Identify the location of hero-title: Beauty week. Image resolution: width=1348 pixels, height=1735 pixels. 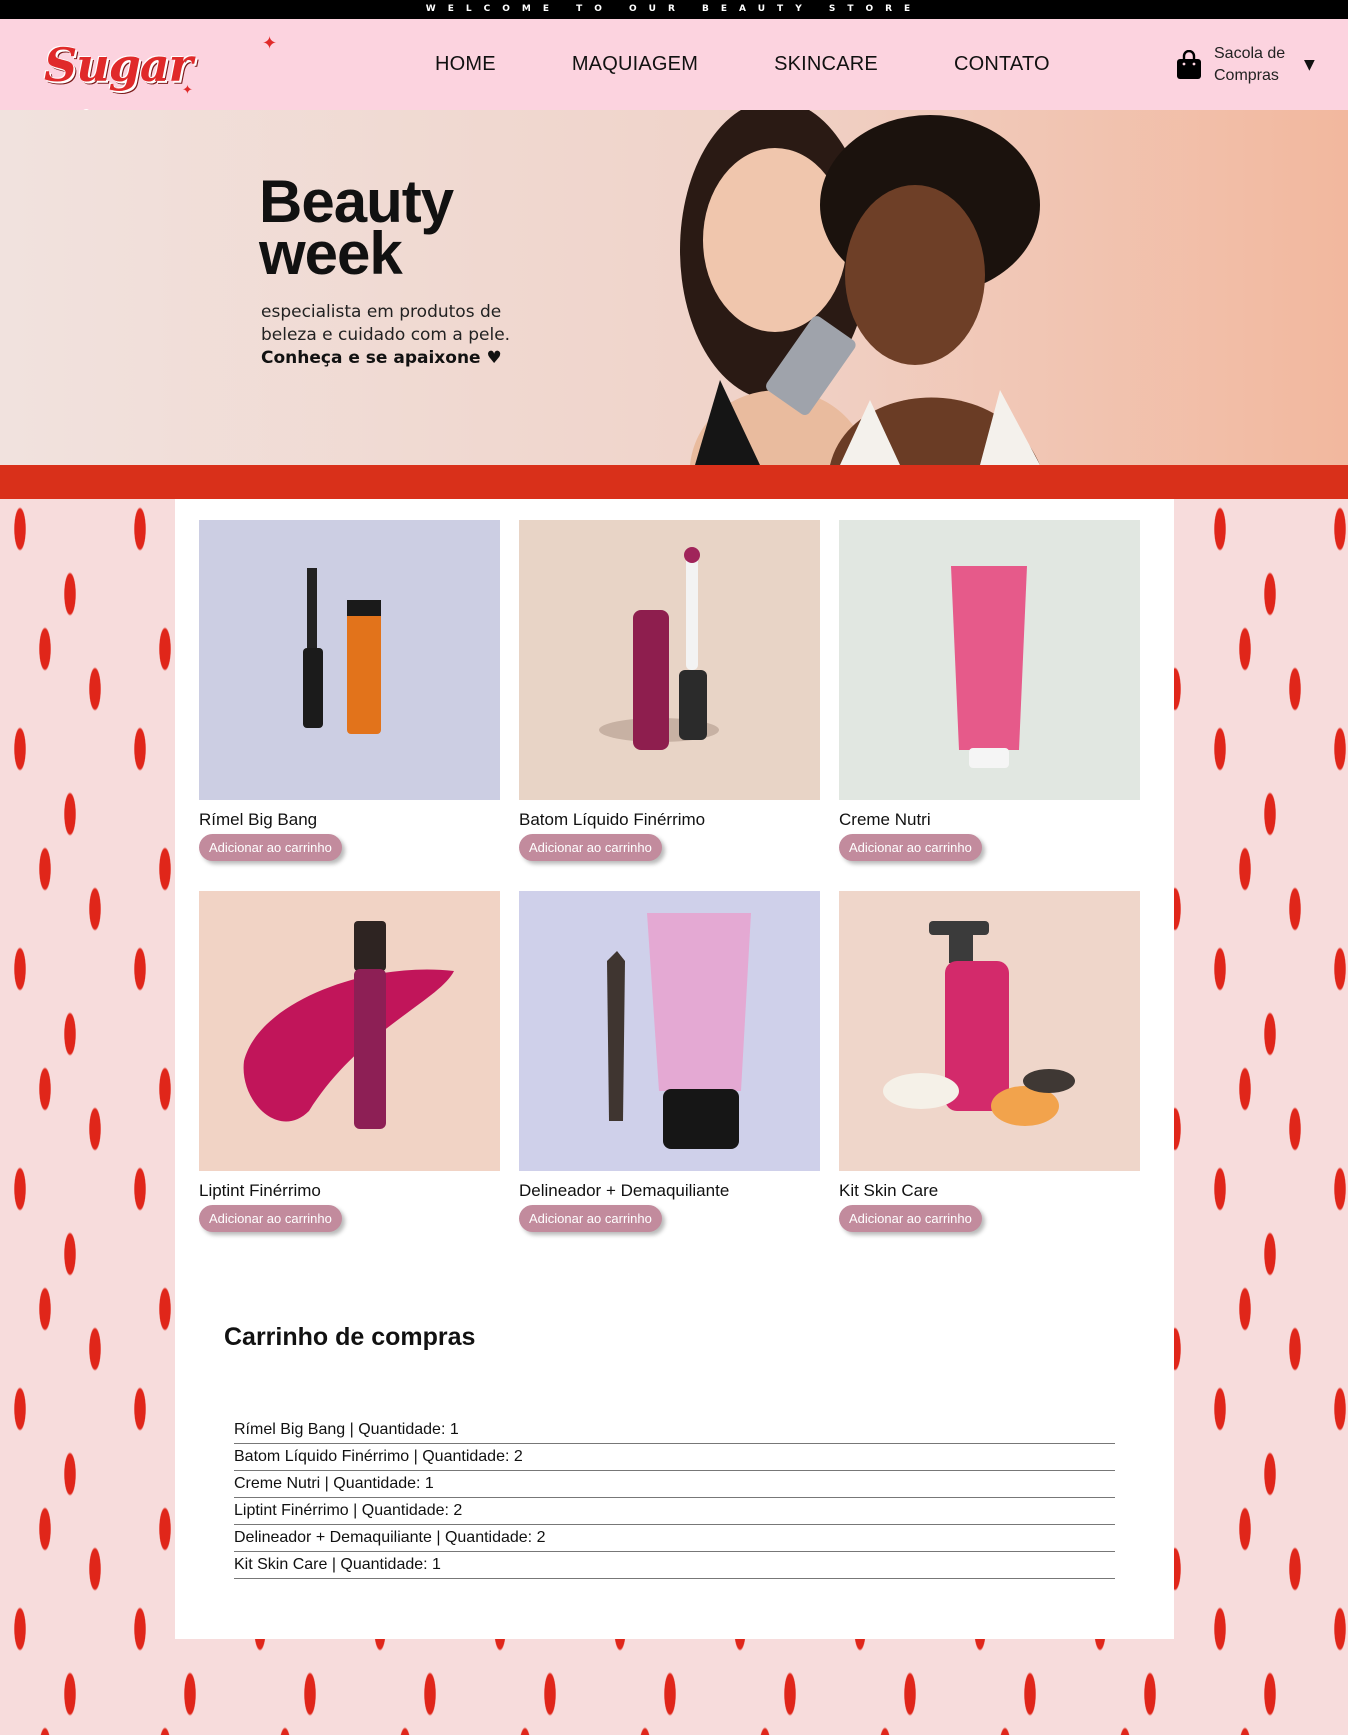
(356, 227).